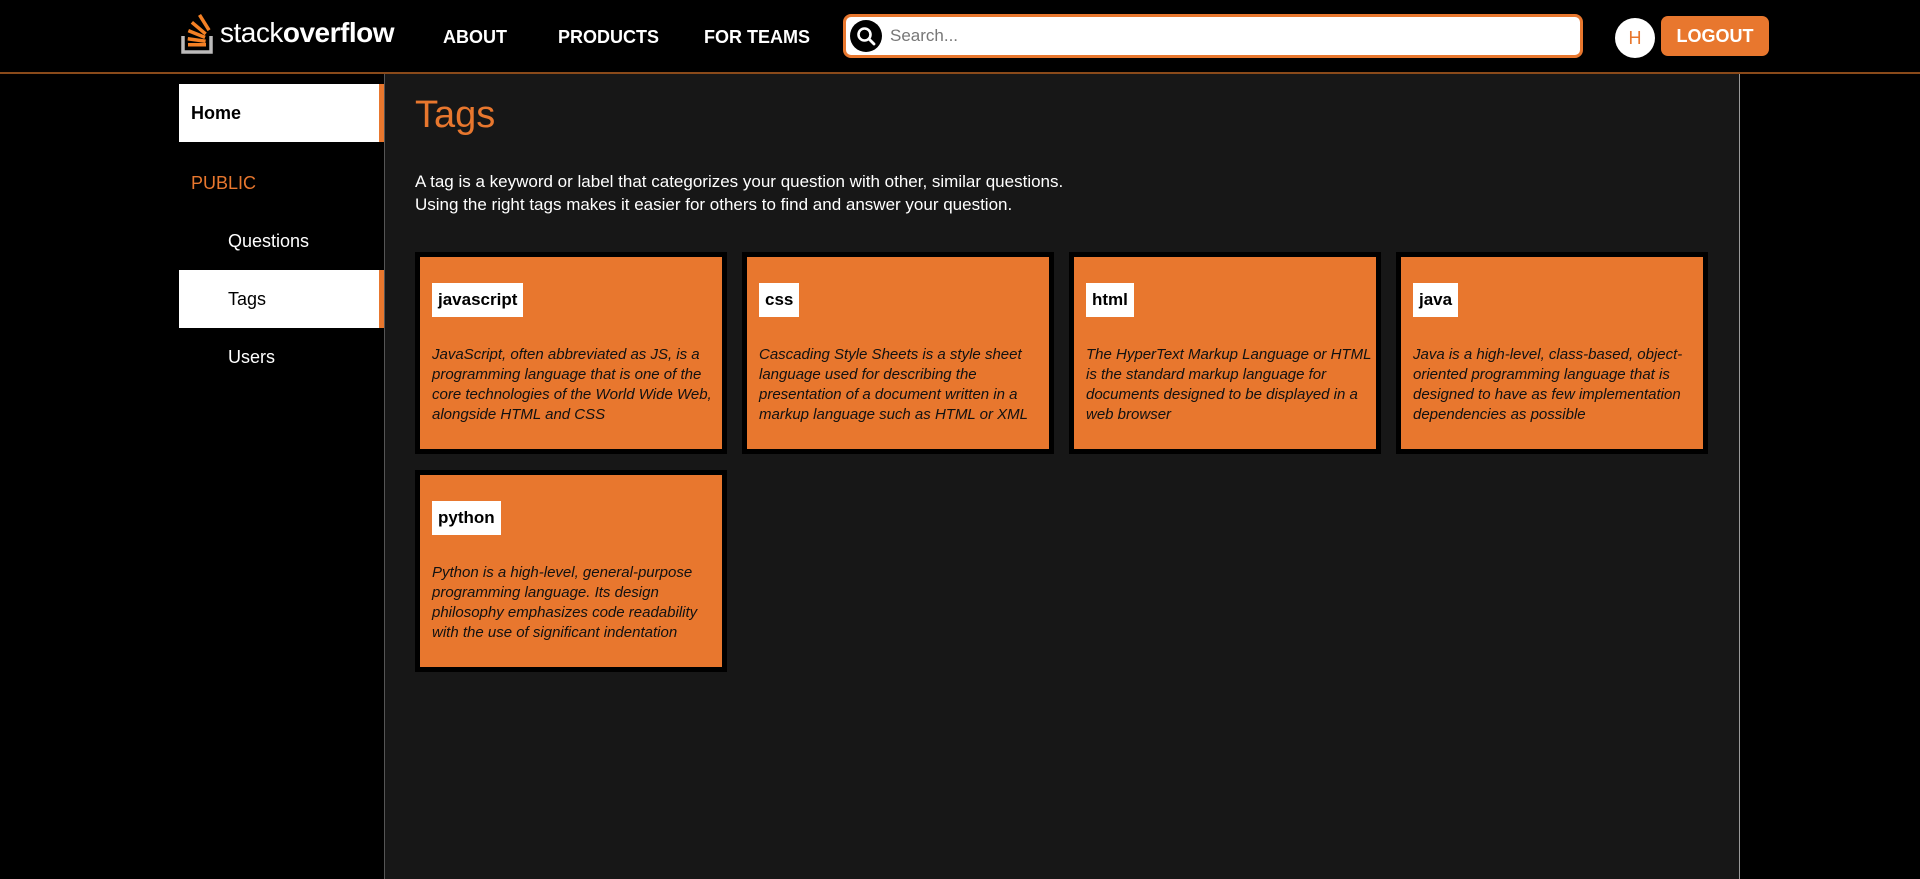  I want to click on sidebar-item-home: Home, so click(281, 113).